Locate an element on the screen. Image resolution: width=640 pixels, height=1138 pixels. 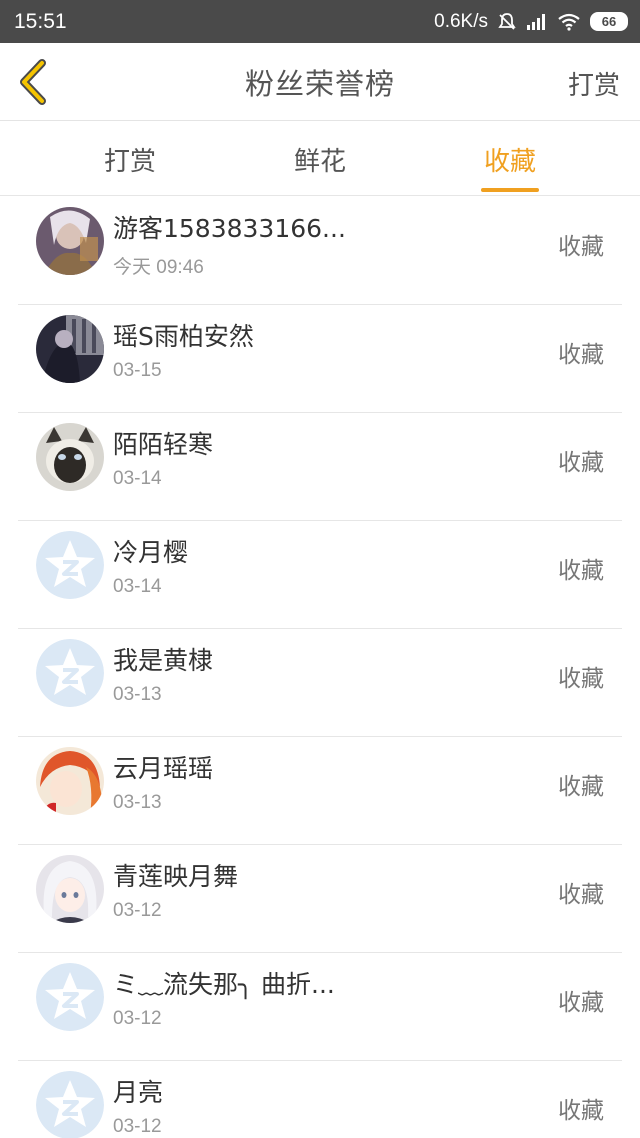
fan-time: 今天 09:46 is located at coordinates (158, 267).